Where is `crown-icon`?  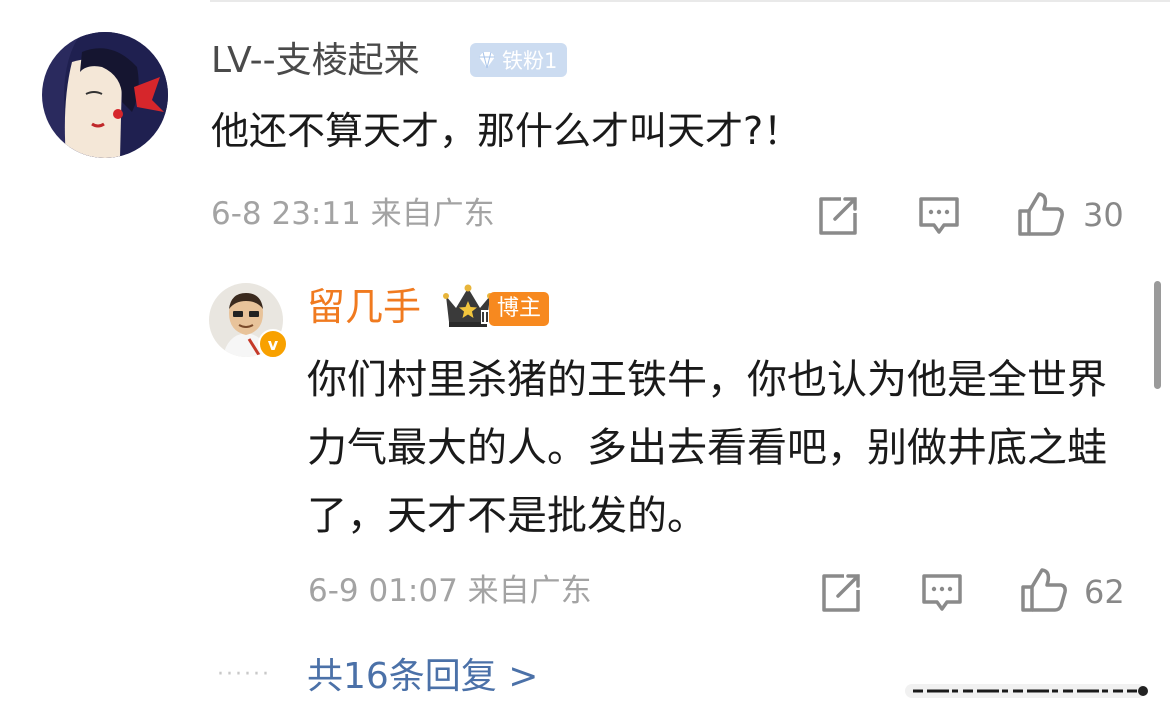 crown-icon is located at coordinates (468, 305).